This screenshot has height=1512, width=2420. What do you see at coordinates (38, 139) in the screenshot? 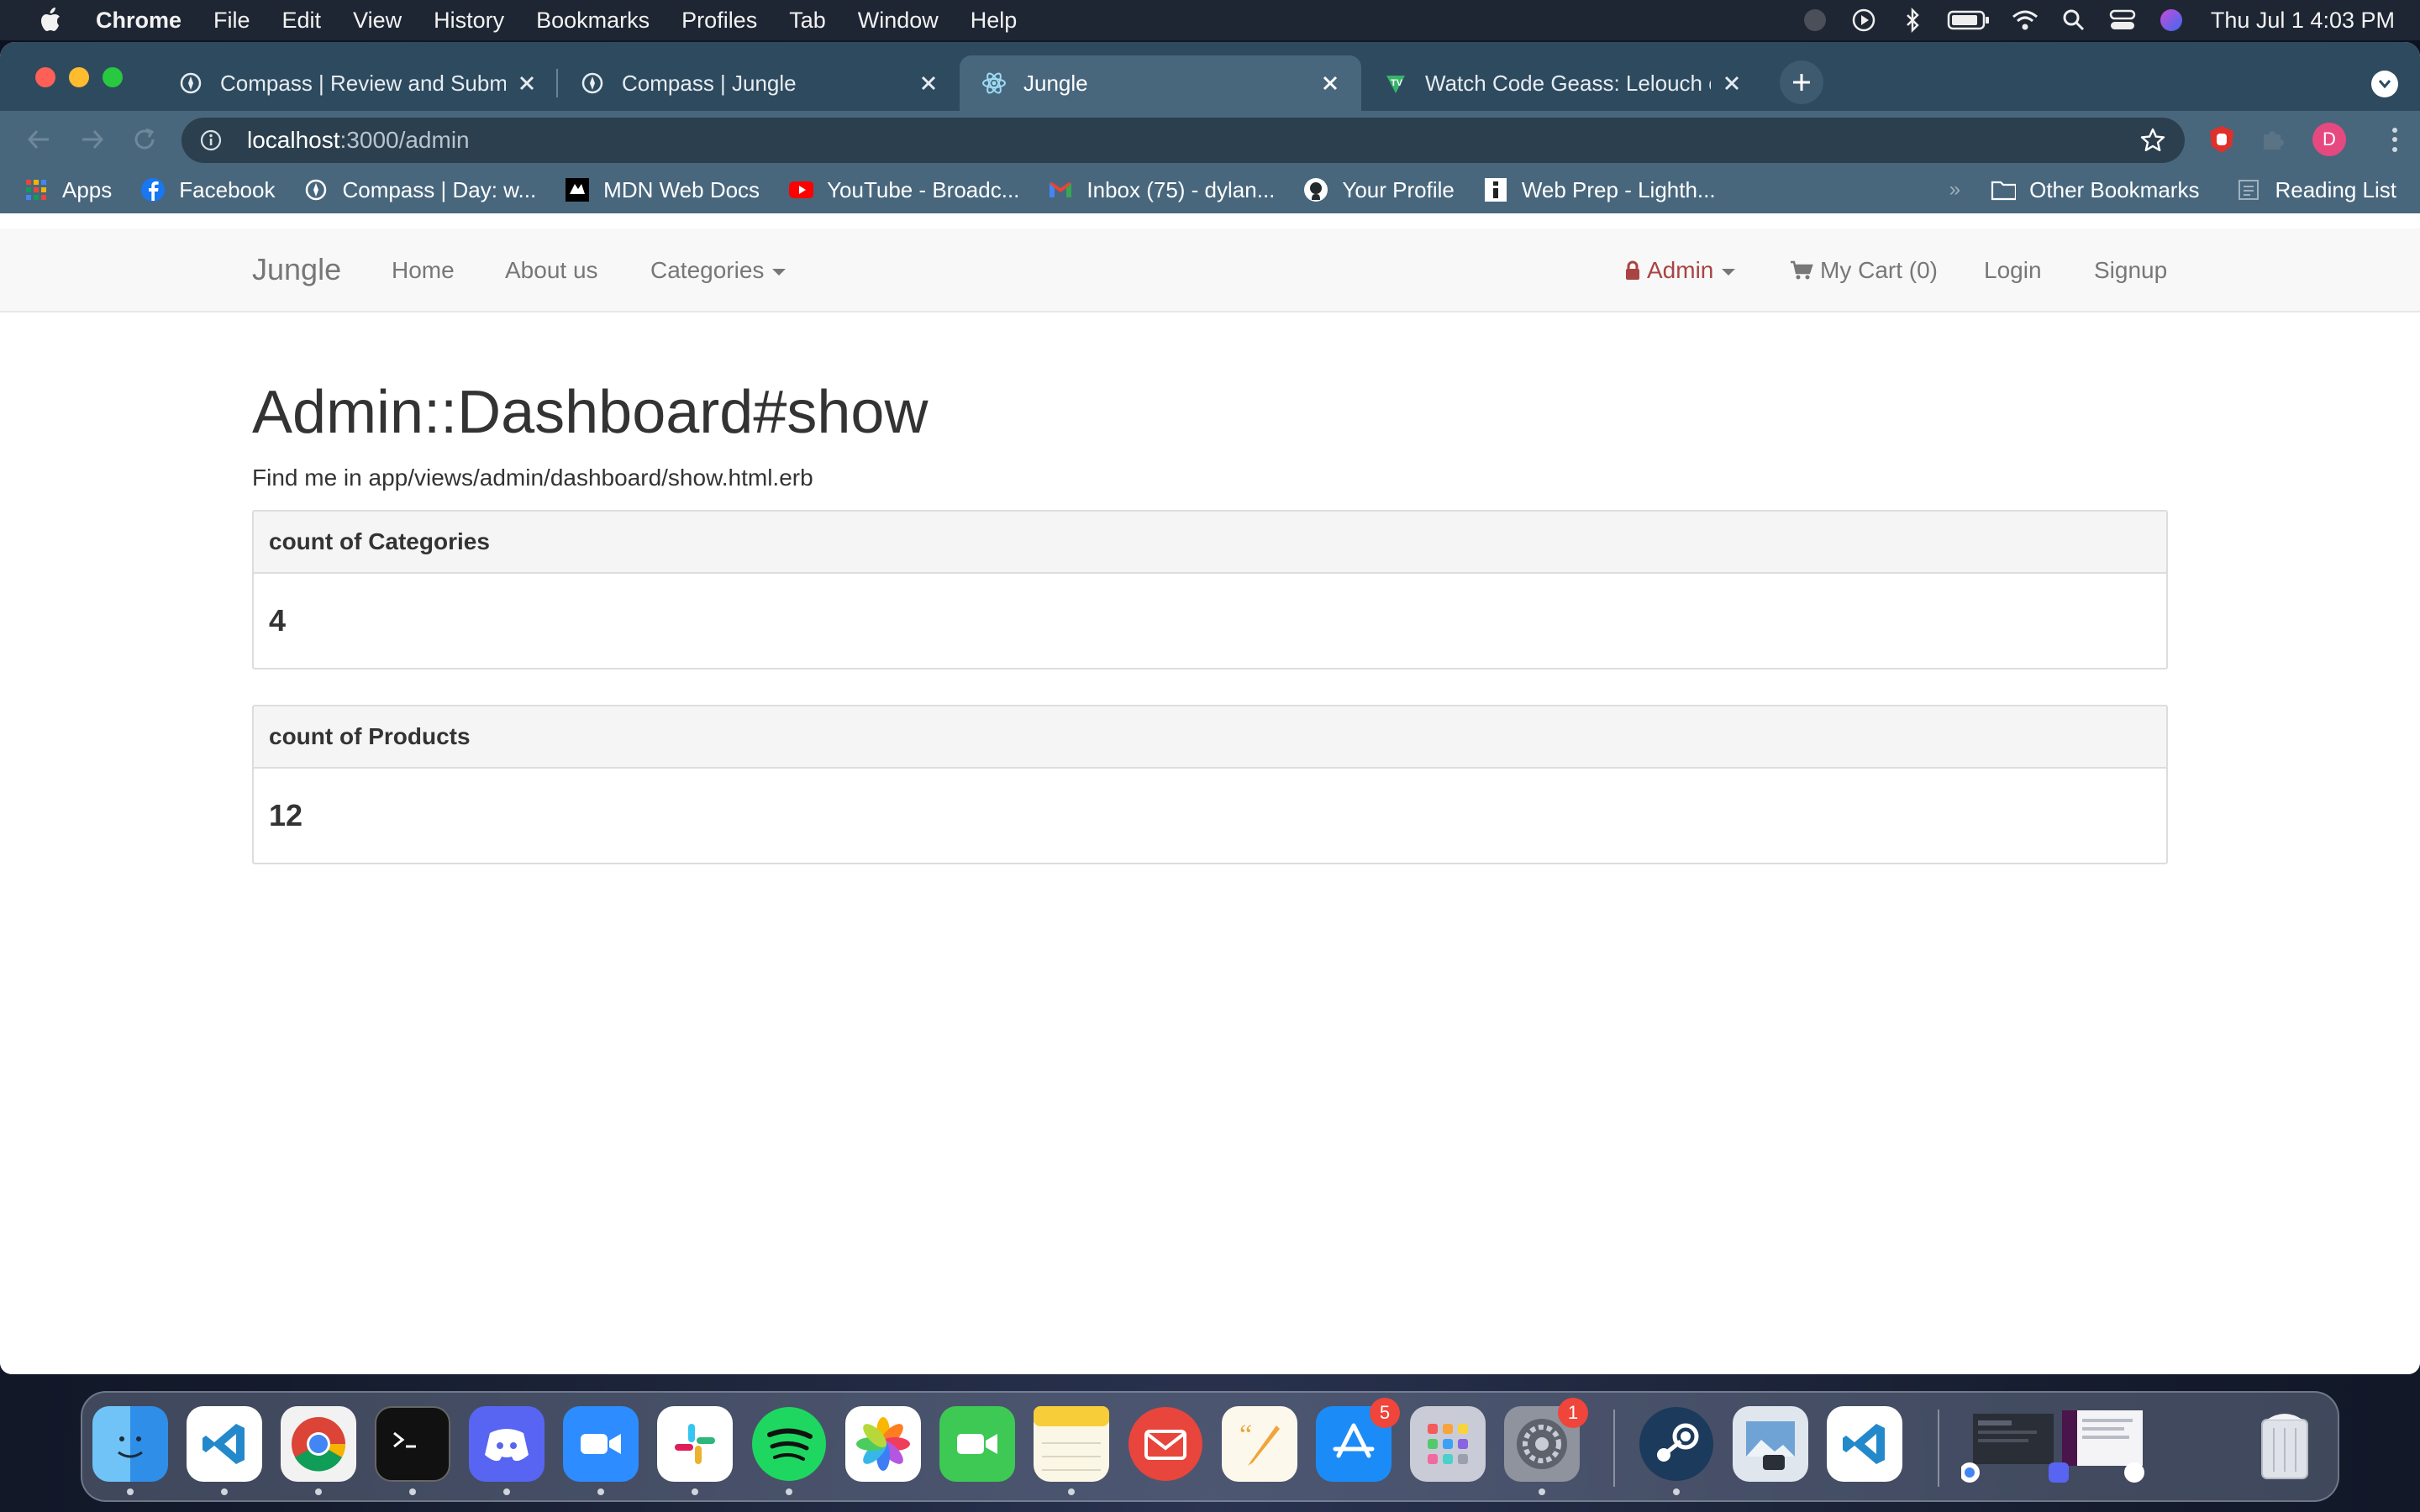
I see `back-arrow-icon` at bounding box center [38, 139].